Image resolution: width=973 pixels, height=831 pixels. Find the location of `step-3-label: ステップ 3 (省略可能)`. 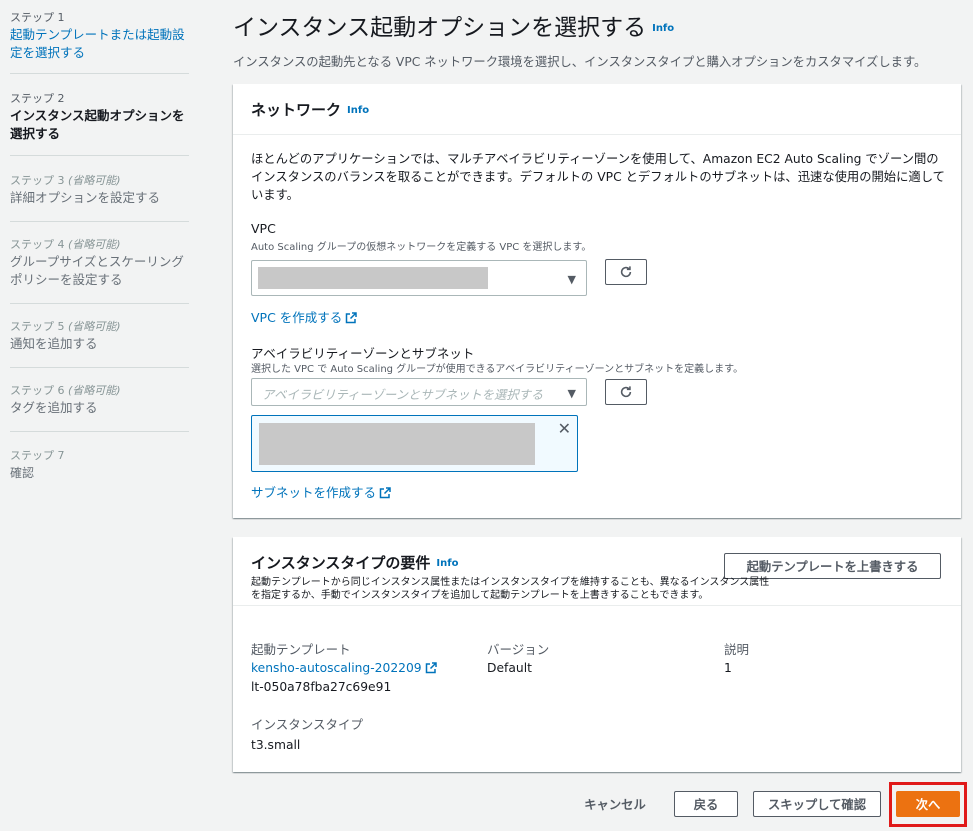

step-3-label: ステップ 3 (省略可能) is located at coordinates (65, 180).